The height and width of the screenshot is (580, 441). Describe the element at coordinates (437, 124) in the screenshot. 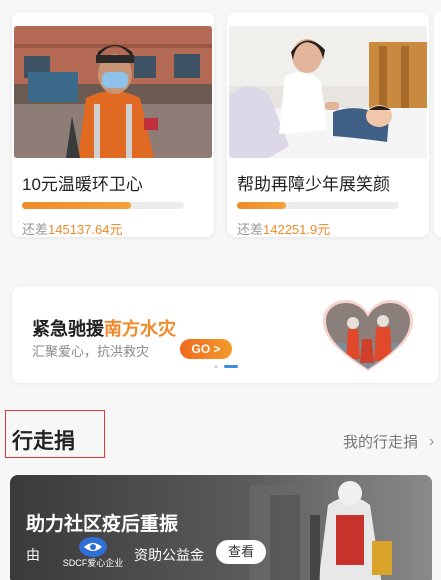

I see `next-card-peek` at that location.